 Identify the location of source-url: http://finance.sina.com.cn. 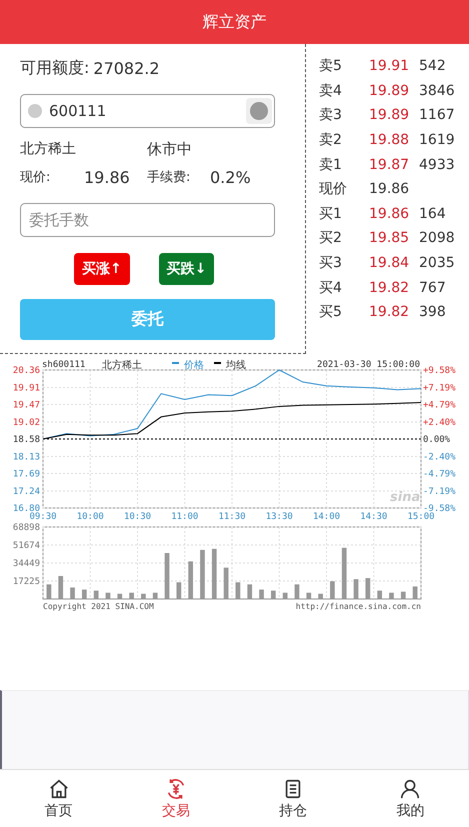
(358, 606).